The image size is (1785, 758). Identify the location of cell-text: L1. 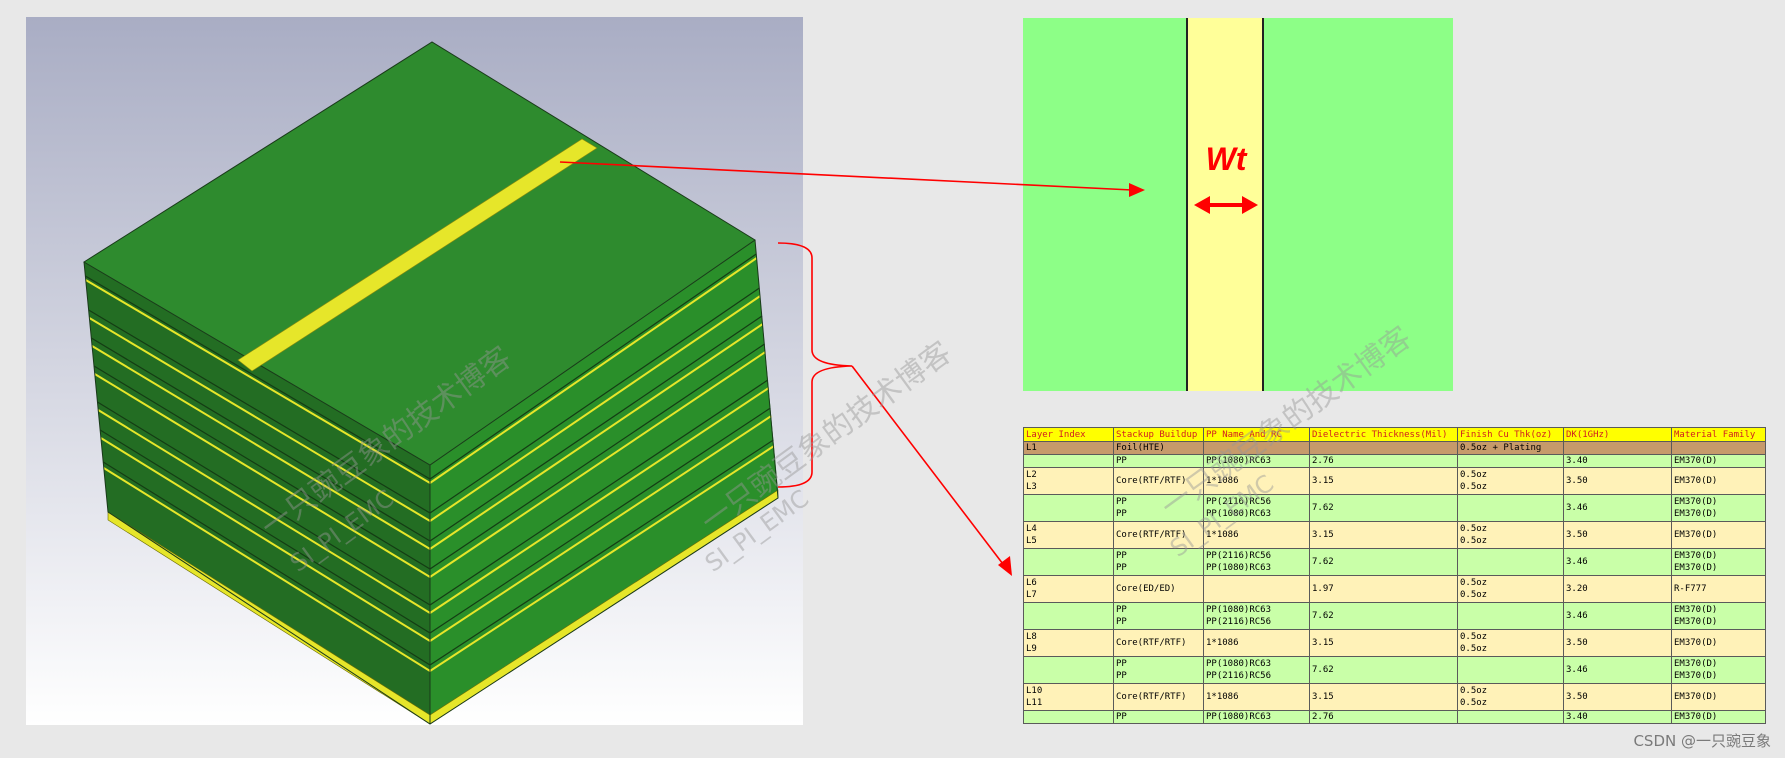
(1031, 448).